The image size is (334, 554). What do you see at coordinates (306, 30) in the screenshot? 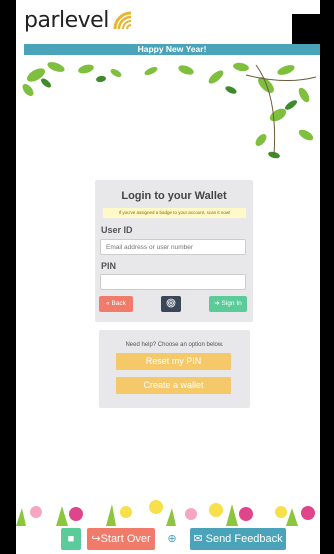
I see `top-right-black-block` at bounding box center [306, 30].